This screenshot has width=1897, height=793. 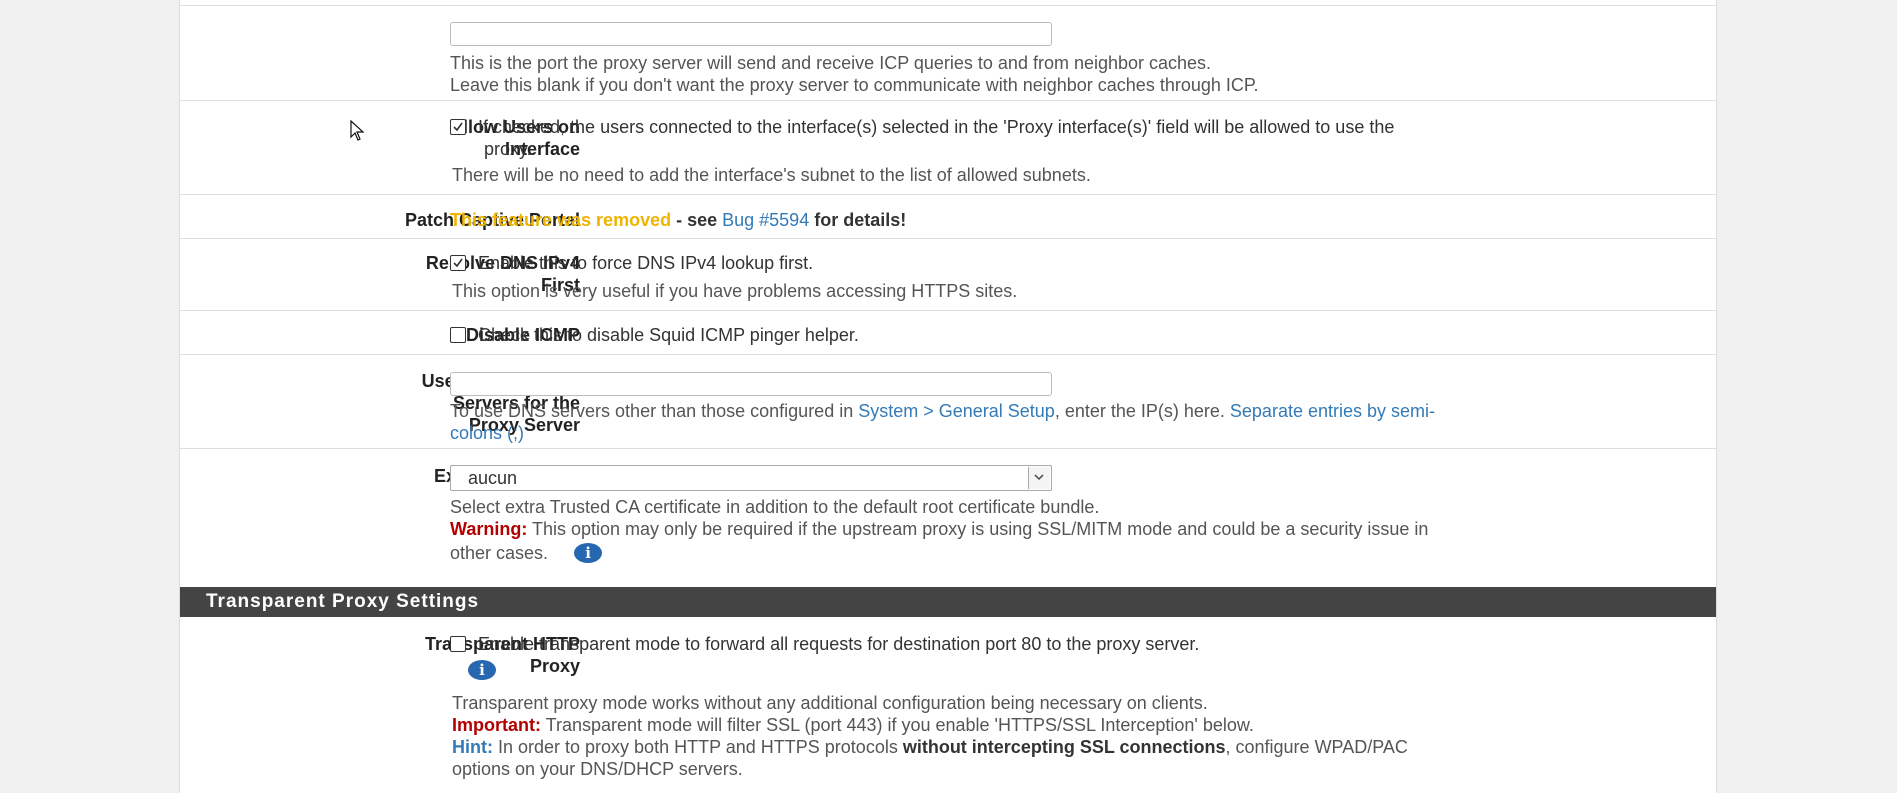 I want to click on extra-ca-selected-value: aucun, so click(x=493, y=478).